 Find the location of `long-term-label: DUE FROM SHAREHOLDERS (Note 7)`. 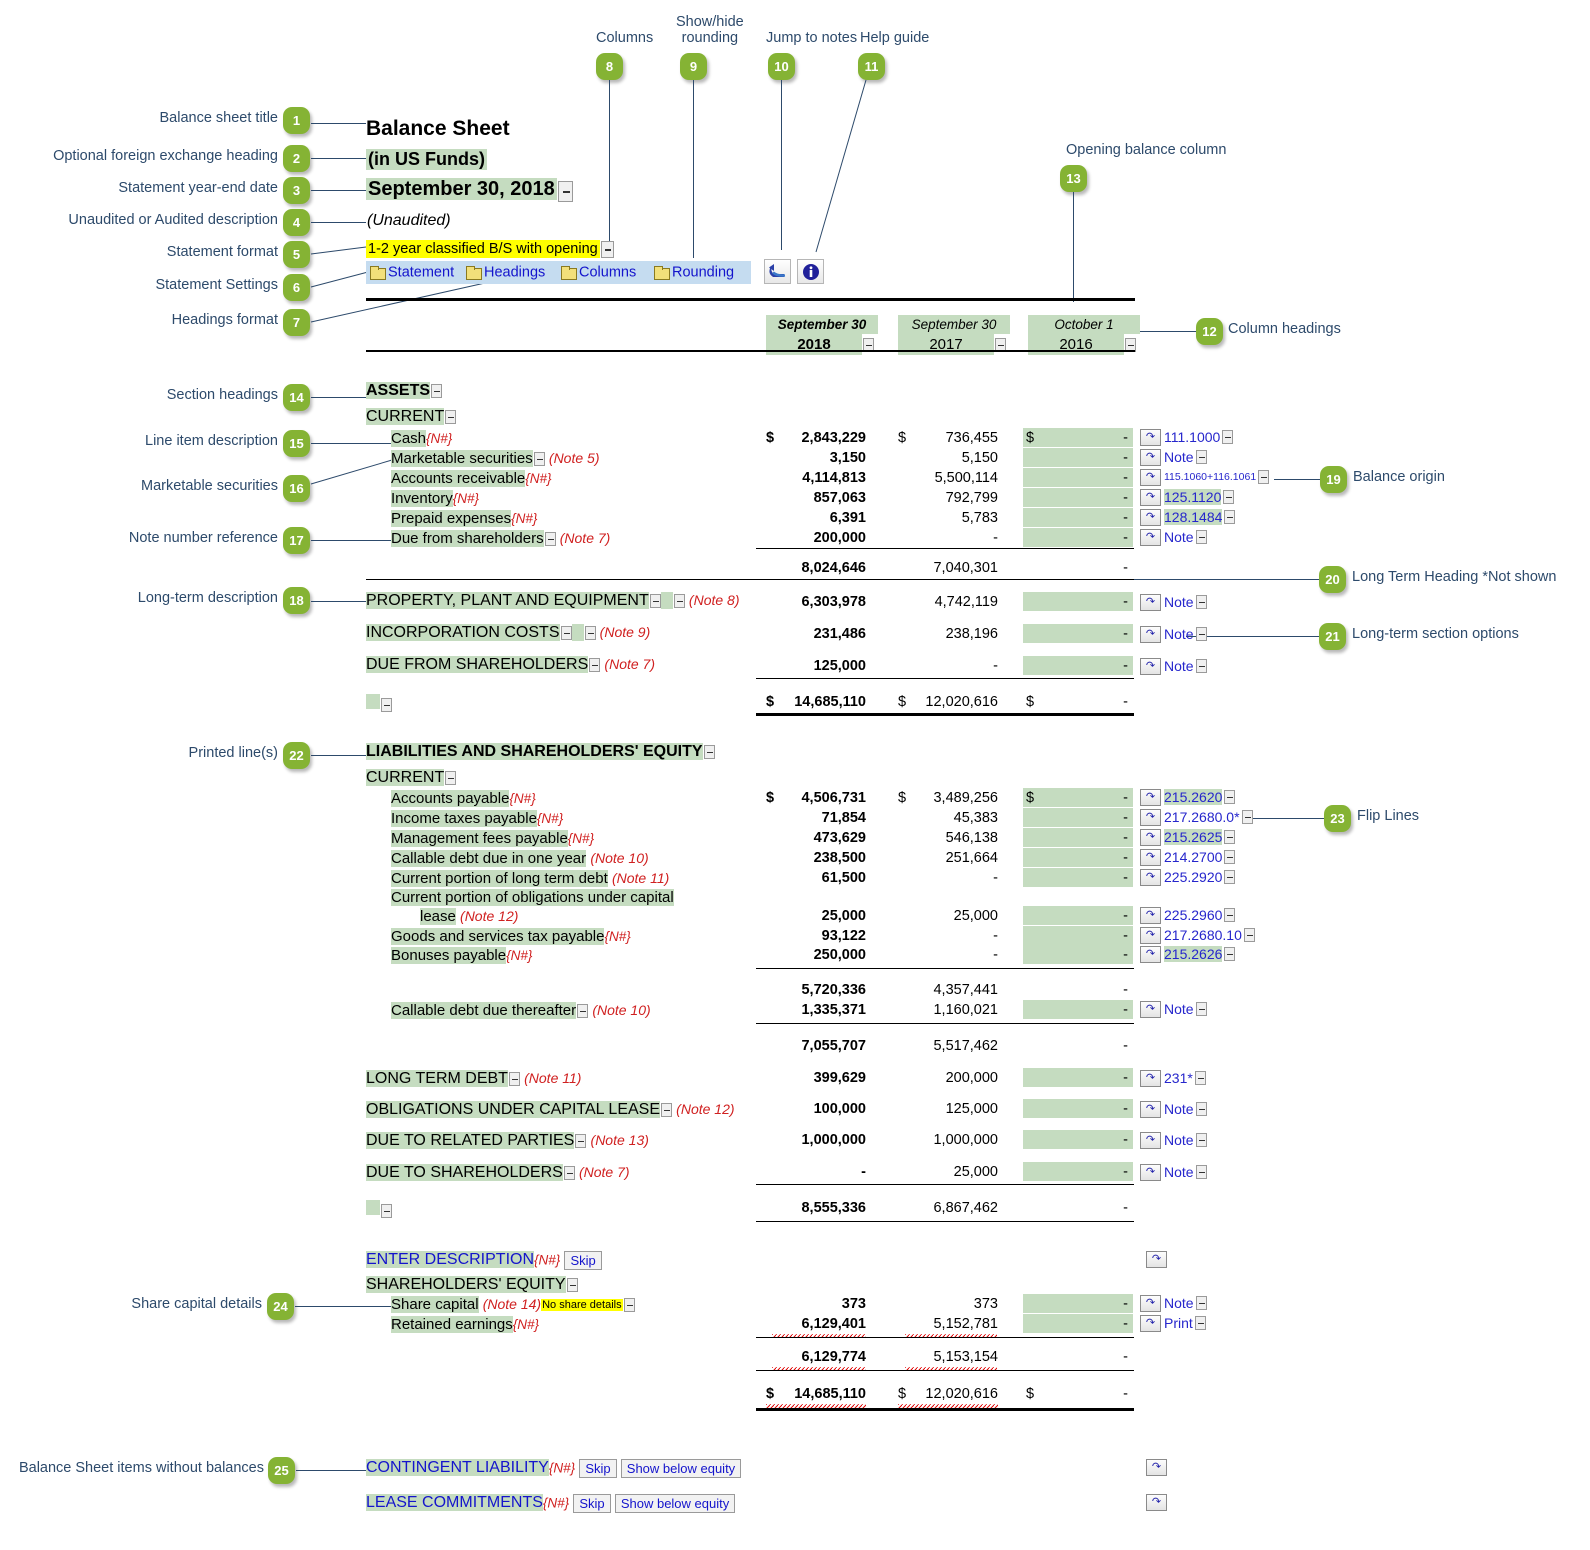

long-term-label: DUE FROM SHAREHOLDERS (Note 7) is located at coordinates (510, 665).